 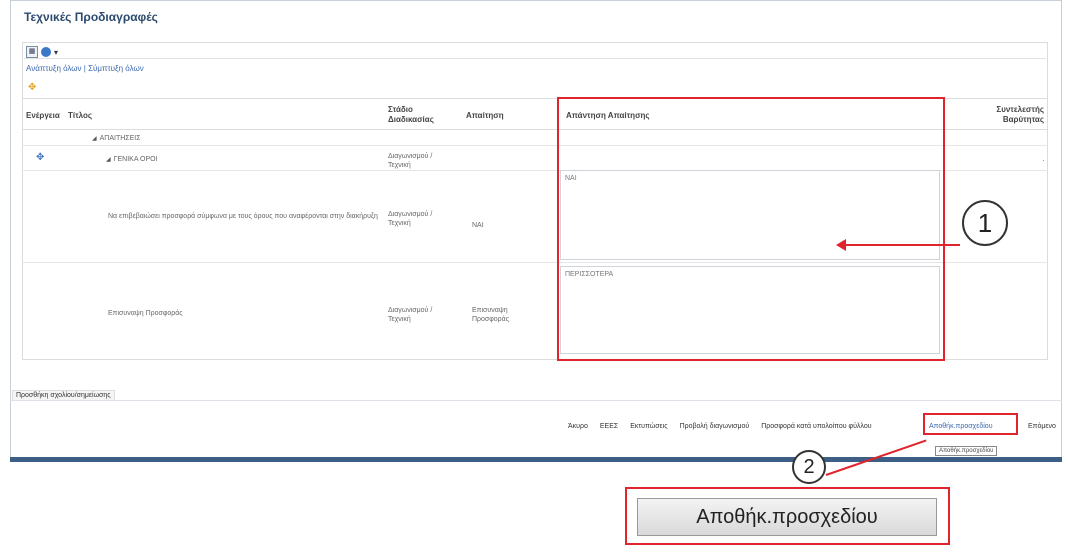 What do you see at coordinates (536, 459) in the screenshot?
I see `panel-bottom-bar` at bounding box center [536, 459].